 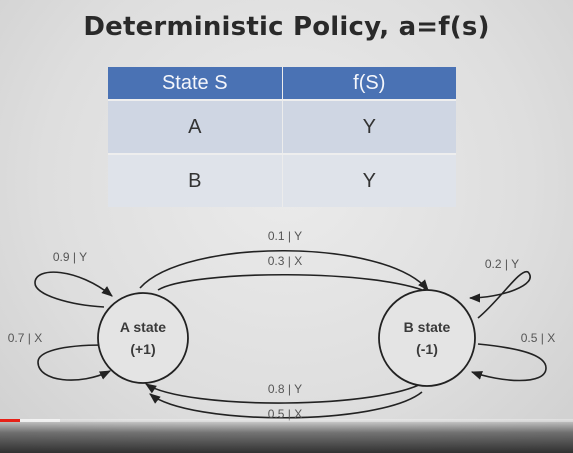 I want to click on video-played-bar, so click(x=10, y=420).